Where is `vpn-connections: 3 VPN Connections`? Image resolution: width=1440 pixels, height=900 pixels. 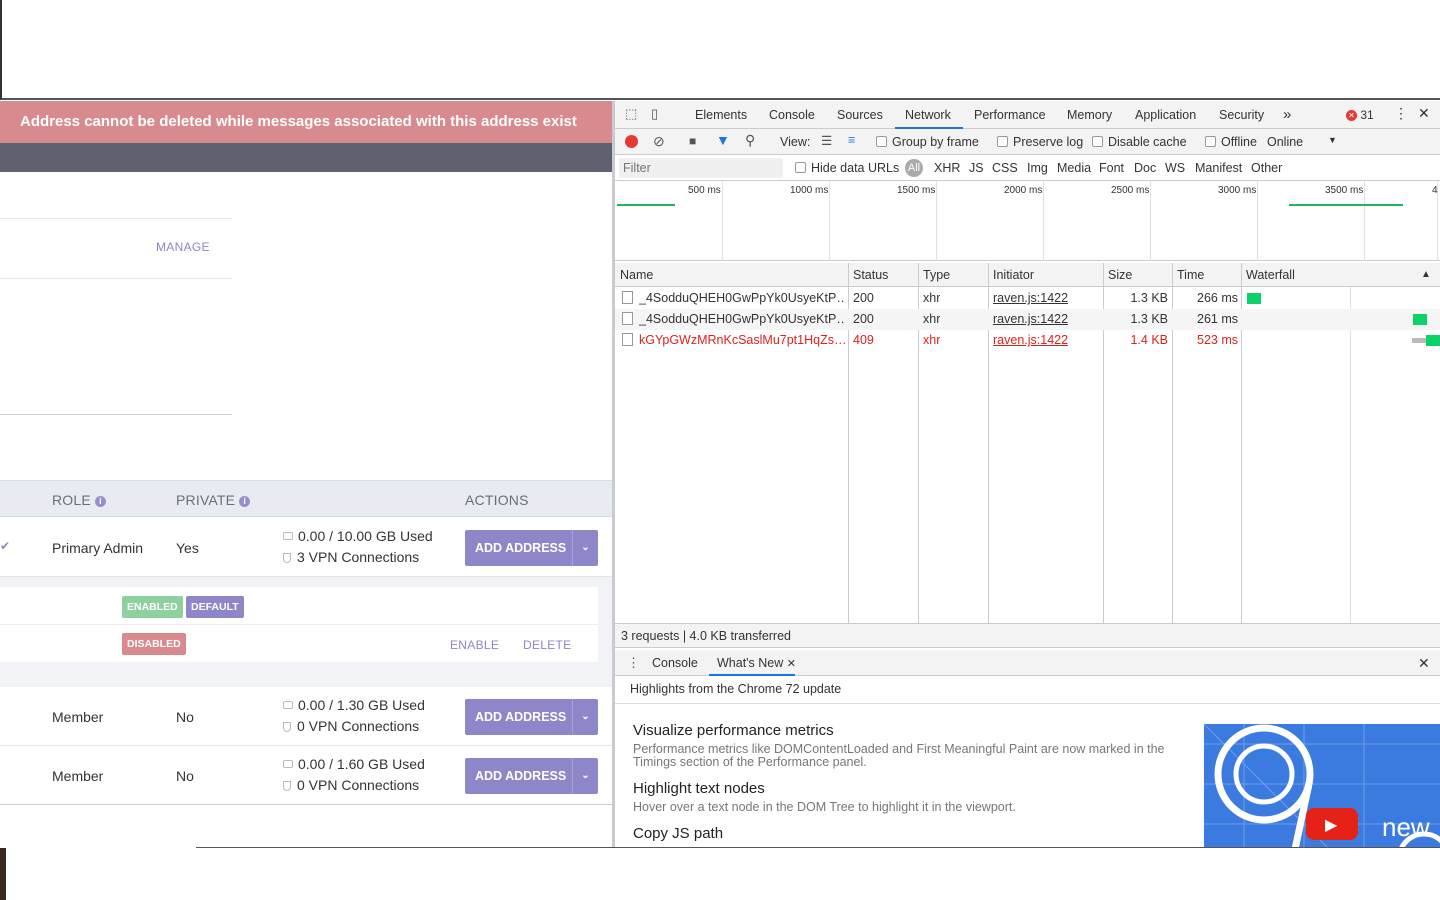
vpn-connections: 3 VPN Connections is located at coordinates (358, 557).